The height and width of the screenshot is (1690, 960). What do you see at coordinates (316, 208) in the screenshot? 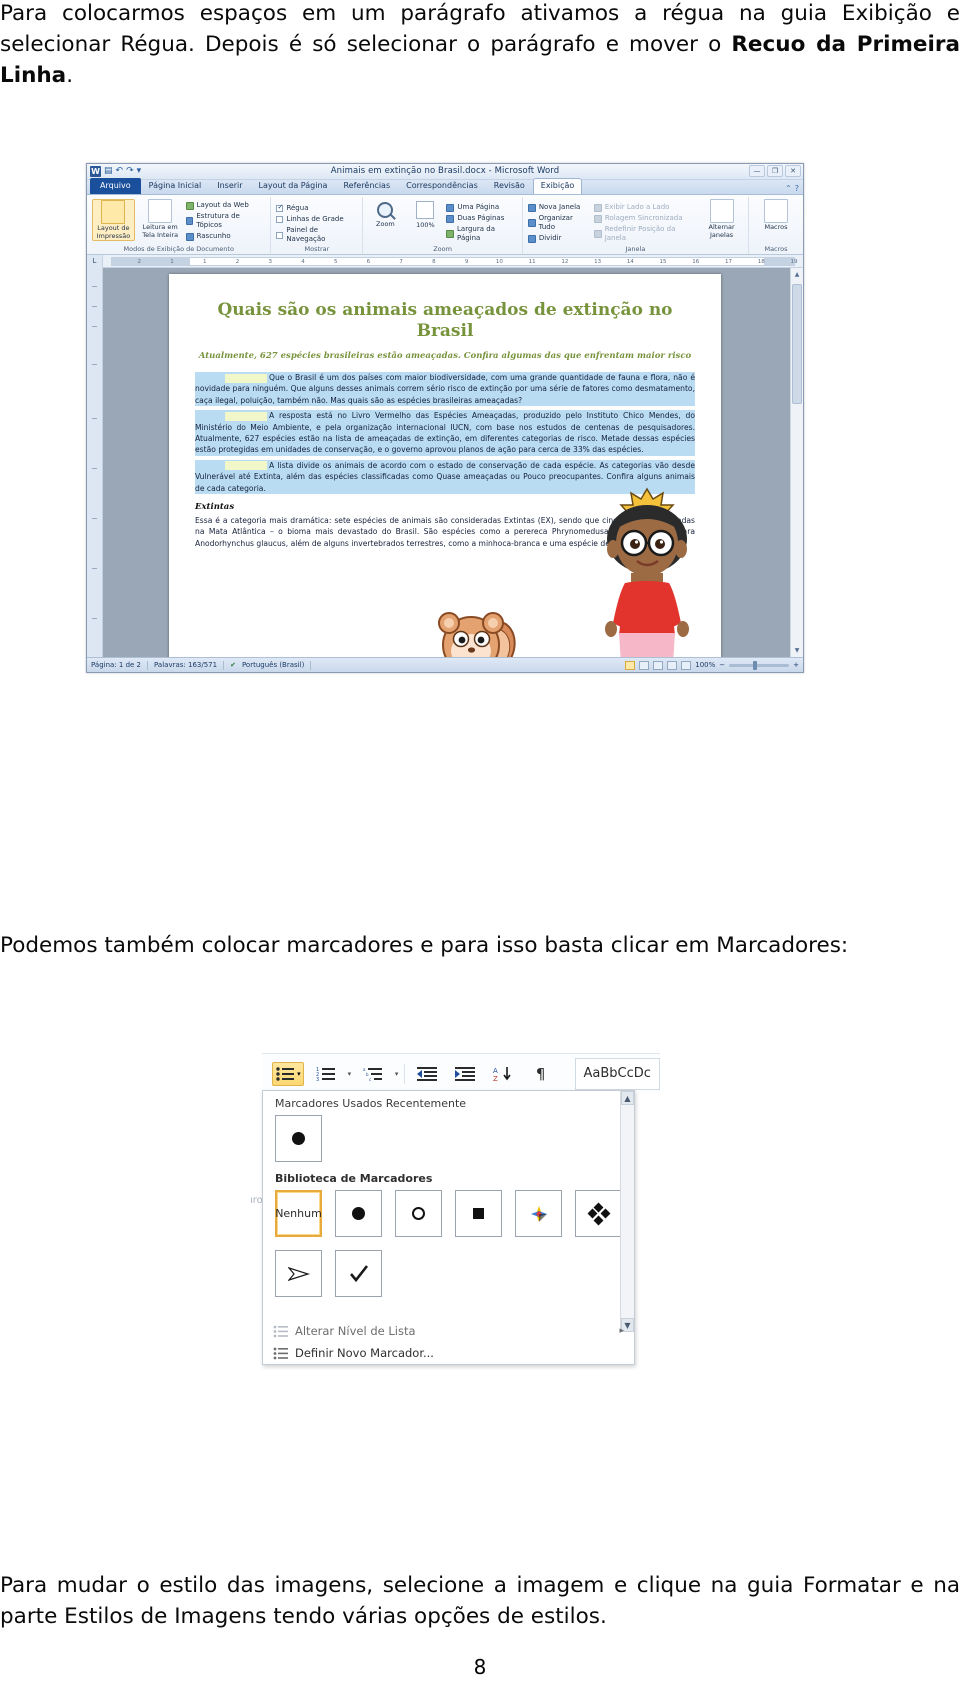
I see `checkbox-regua: Régua` at bounding box center [316, 208].